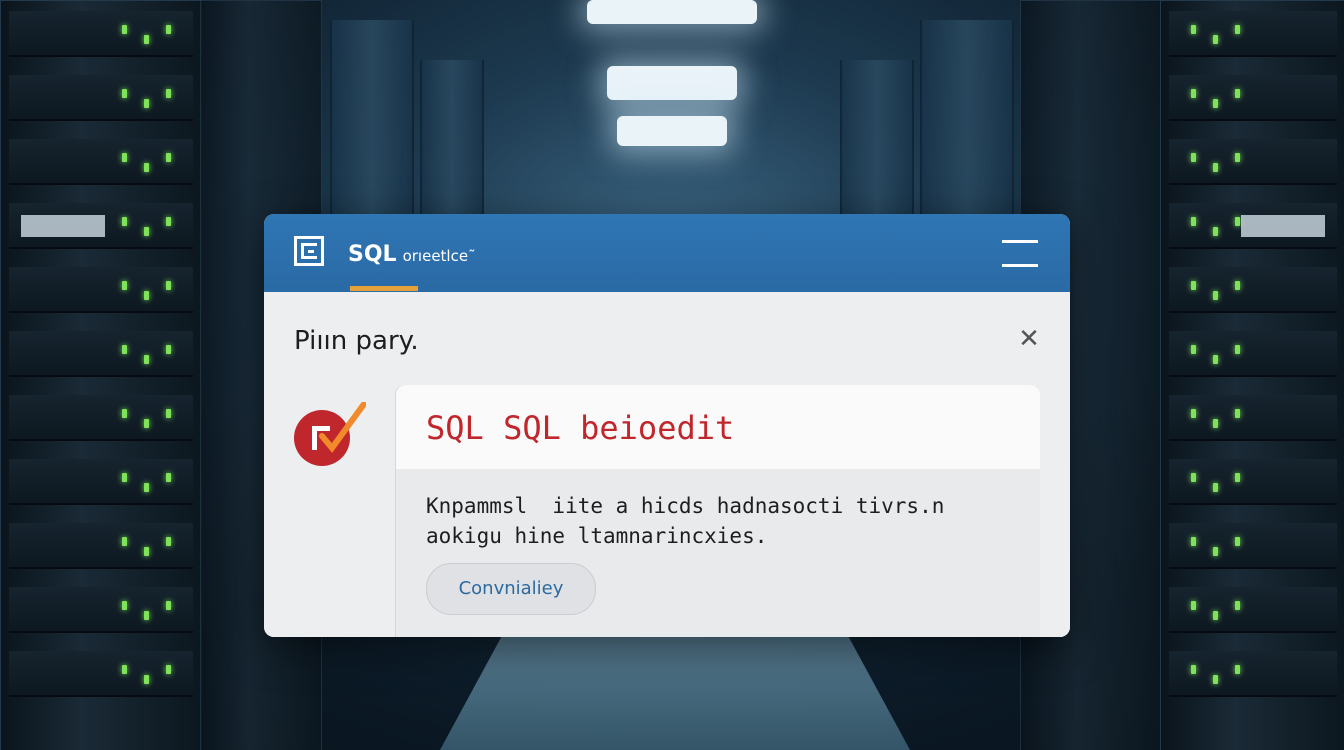 The width and height of the screenshot is (1344, 750). Describe the element at coordinates (675, 685) in the screenshot. I see `aisle-floor` at that location.